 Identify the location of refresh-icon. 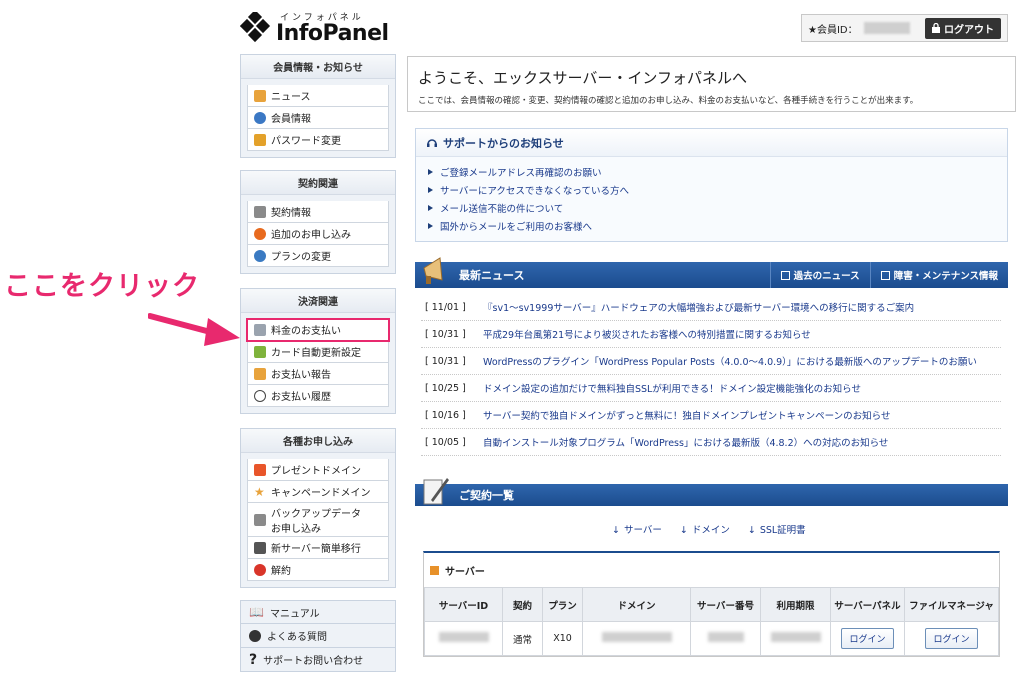
(260, 255).